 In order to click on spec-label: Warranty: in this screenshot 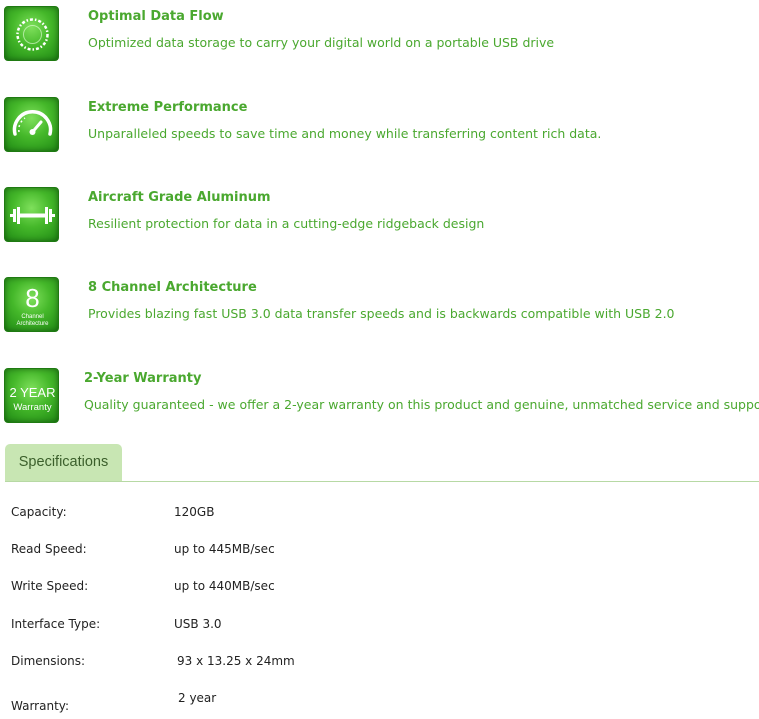, I will do `click(40, 706)`.